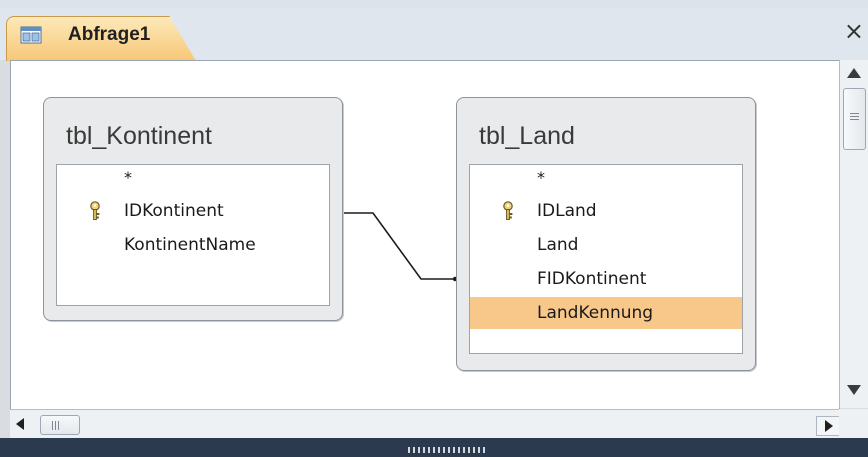 This screenshot has height=457, width=868. What do you see at coordinates (854, 31) in the screenshot?
I see `close-icon: ×` at bounding box center [854, 31].